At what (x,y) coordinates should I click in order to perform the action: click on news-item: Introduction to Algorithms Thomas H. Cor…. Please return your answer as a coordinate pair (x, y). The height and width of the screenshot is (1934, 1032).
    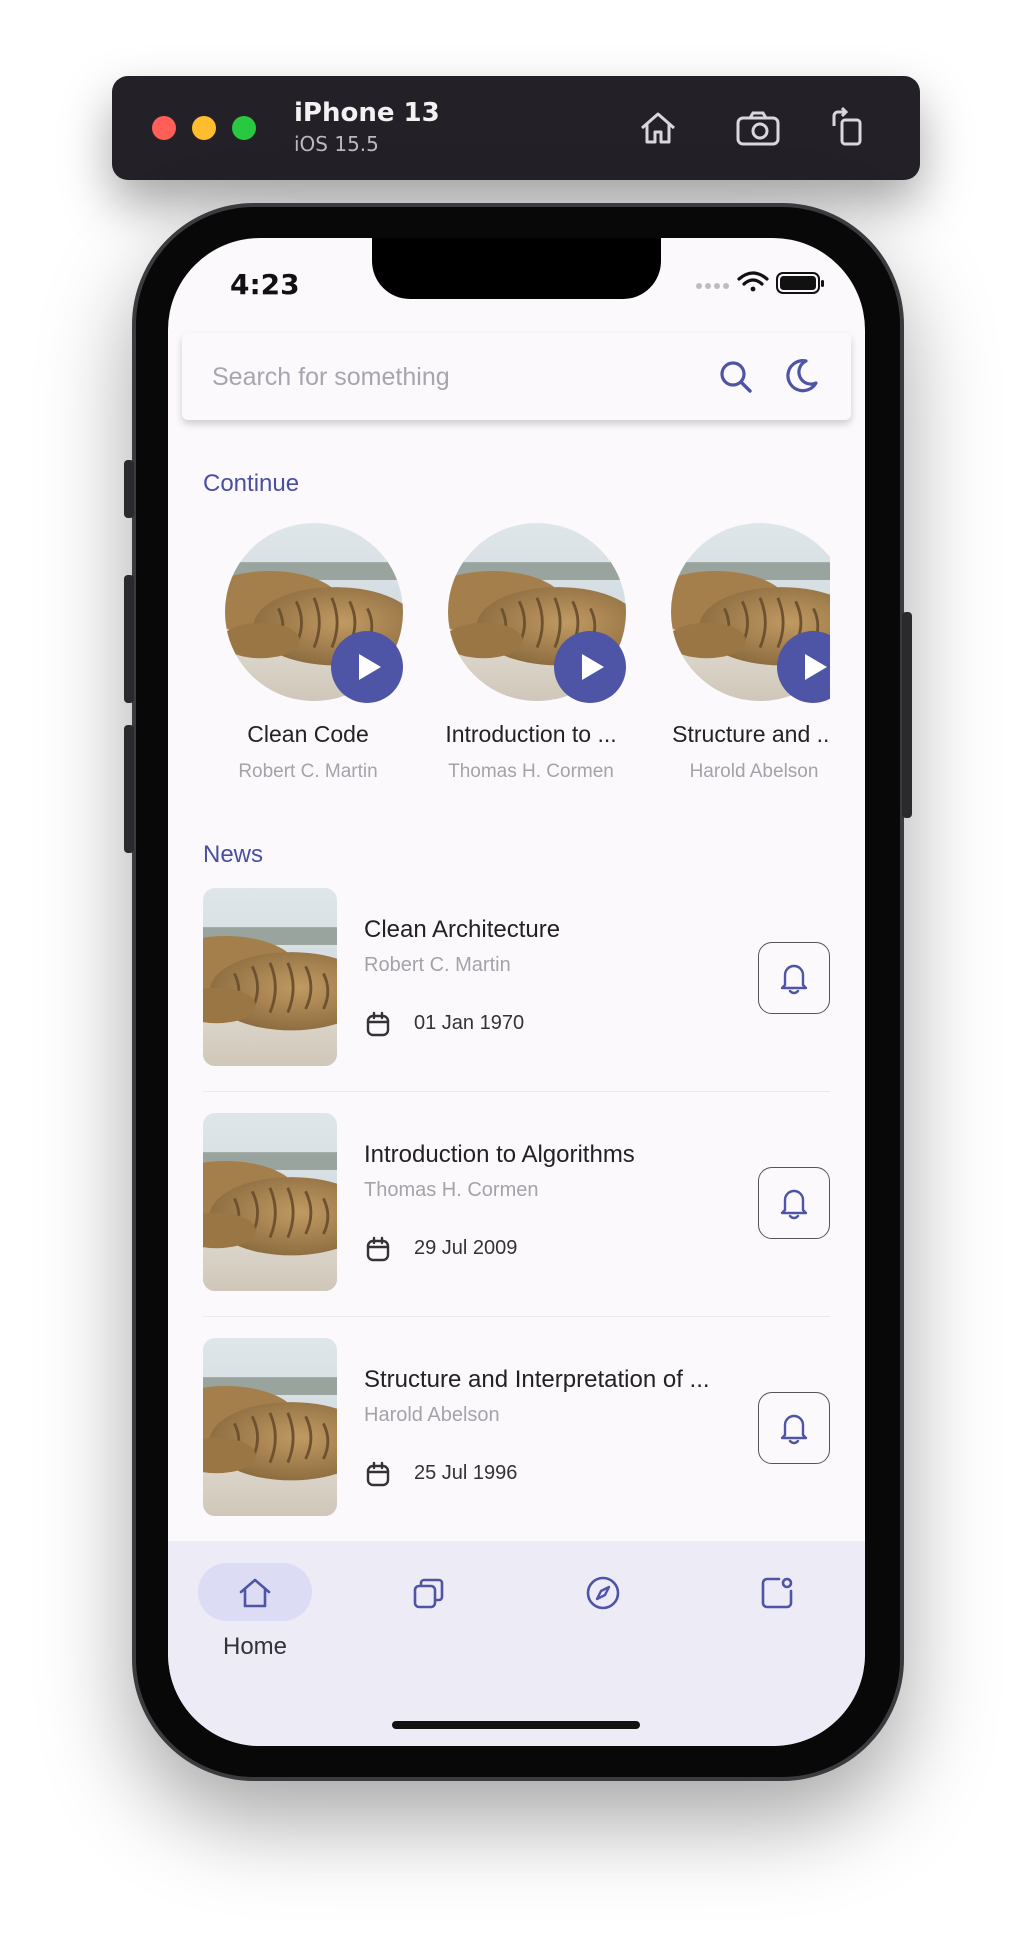
    Looking at the image, I should click on (516, 1225).